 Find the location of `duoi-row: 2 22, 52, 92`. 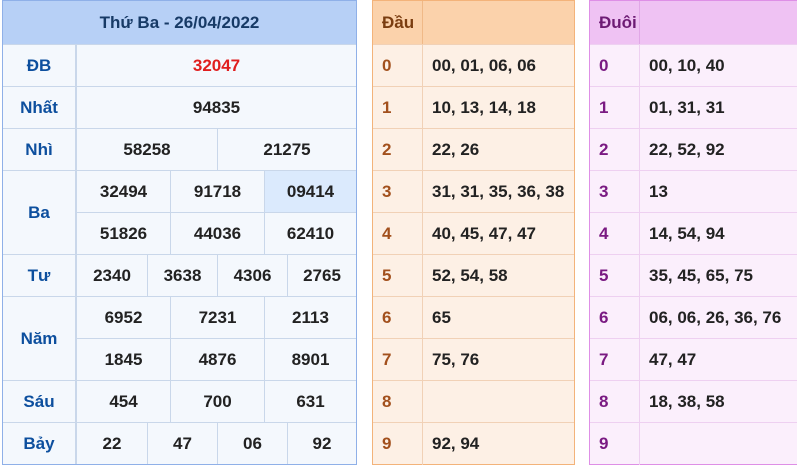

duoi-row: 2 22, 52, 92 is located at coordinates (693, 149).